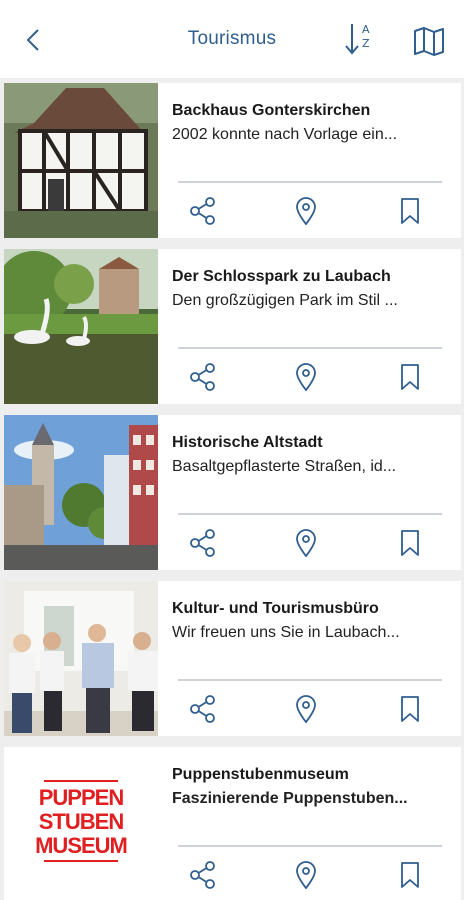 The height and width of the screenshot is (900, 464). I want to click on sort-az-button: AZ, so click(361, 40).